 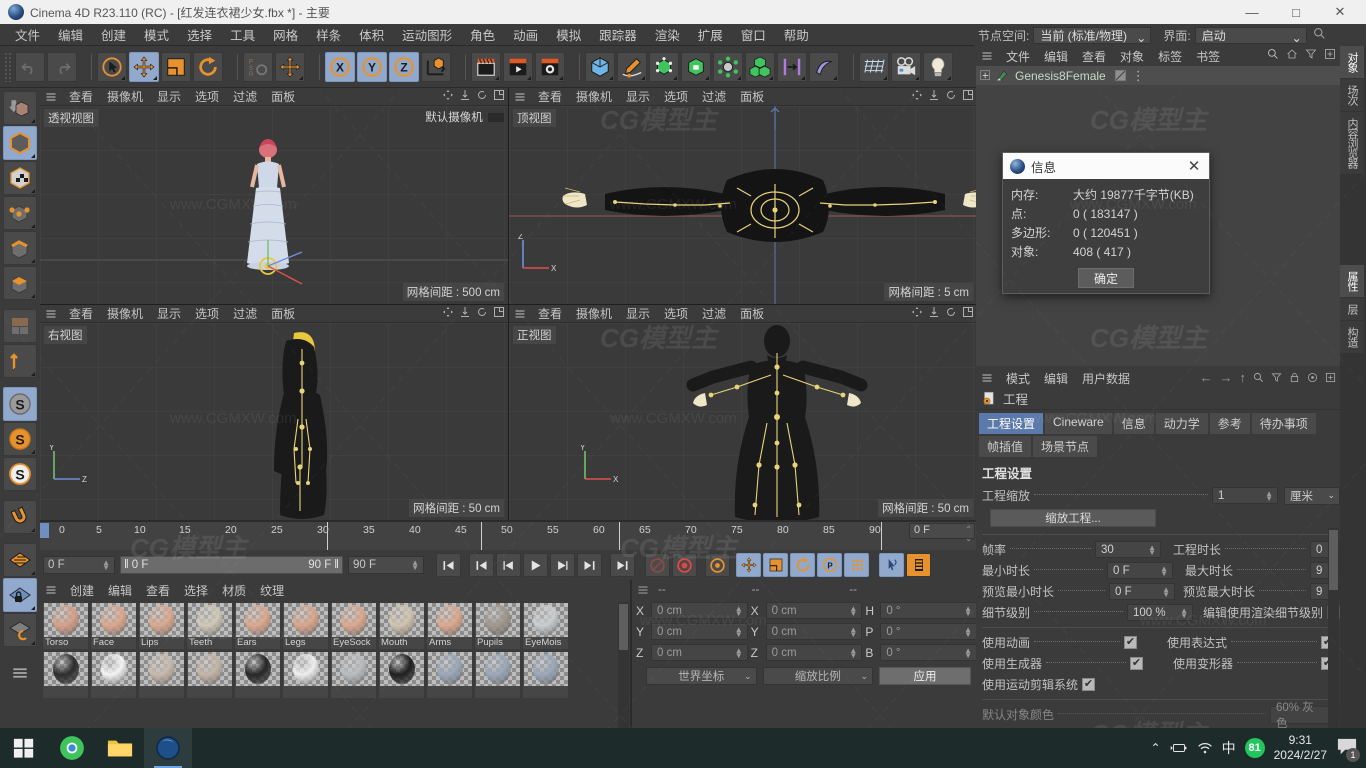 I want to click on viewport-canvas-right: 右视图 网格间距 : 50 cm Y Z, so click(x=274, y=421).